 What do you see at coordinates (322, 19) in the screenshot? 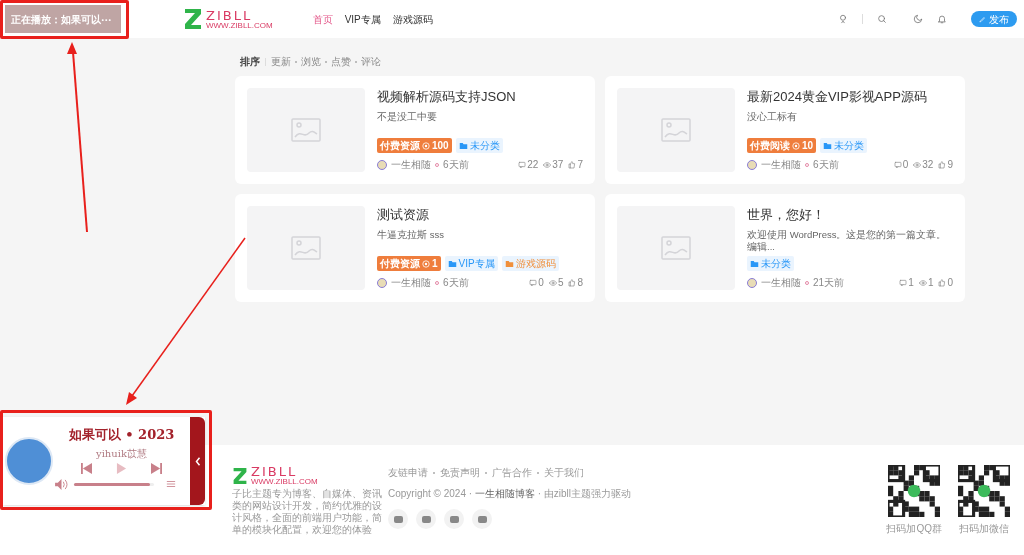
I see `nav-link: 首页` at bounding box center [322, 19].